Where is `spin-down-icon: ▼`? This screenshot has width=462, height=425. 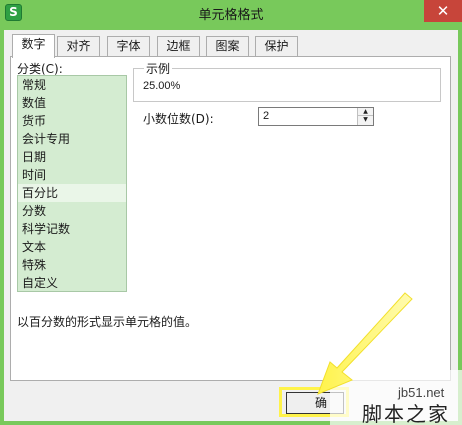 spin-down-icon: ▼ is located at coordinates (365, 120).